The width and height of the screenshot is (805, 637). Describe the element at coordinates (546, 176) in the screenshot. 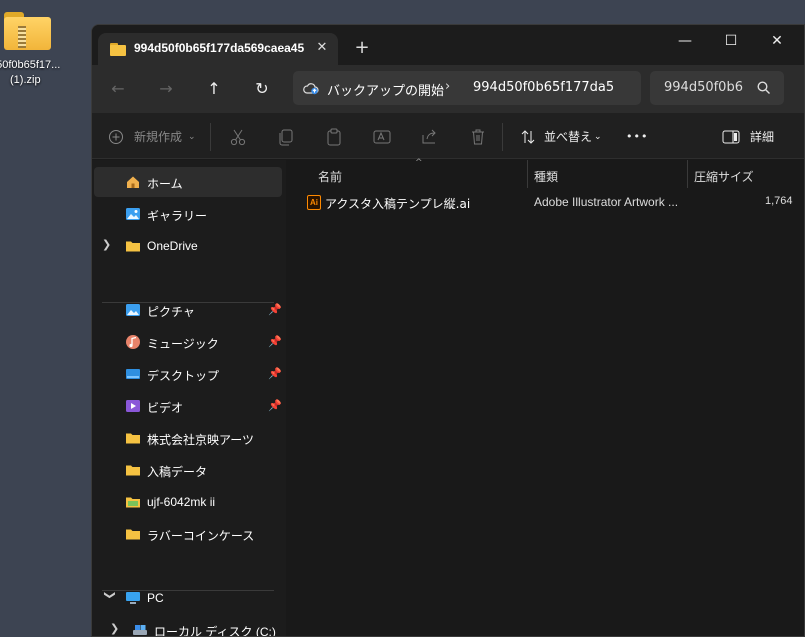

I see `column-header-type: 種類` at that location.